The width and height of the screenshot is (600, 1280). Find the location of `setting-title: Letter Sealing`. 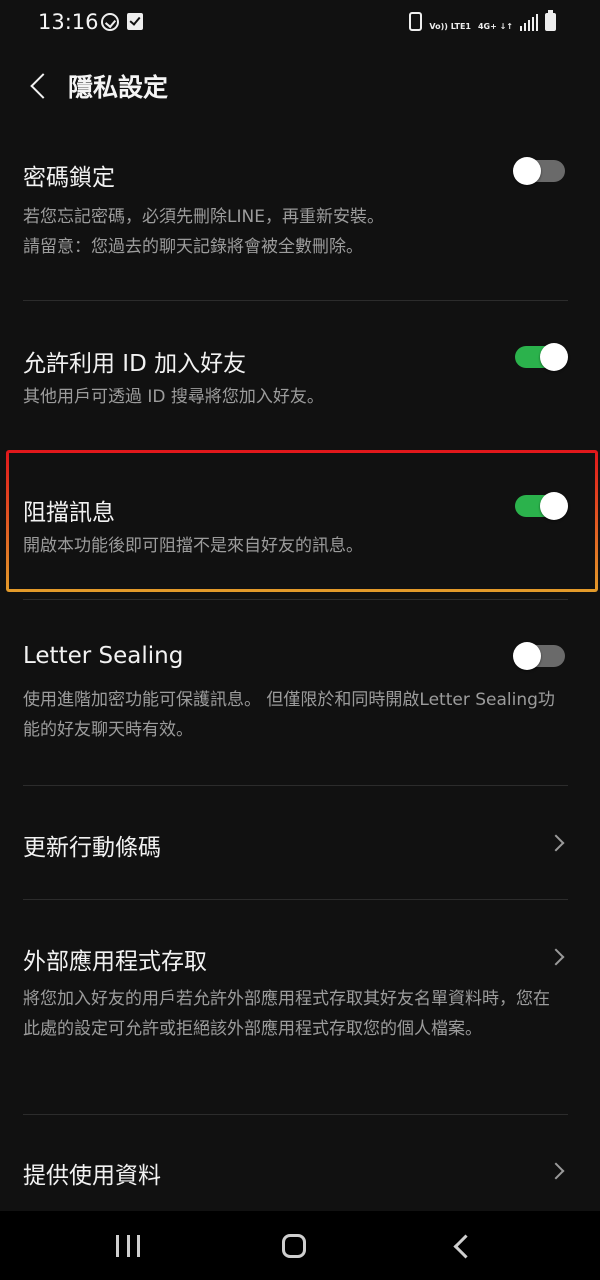

setting-title: Letter Sealing is located at coordinates (103, 656).